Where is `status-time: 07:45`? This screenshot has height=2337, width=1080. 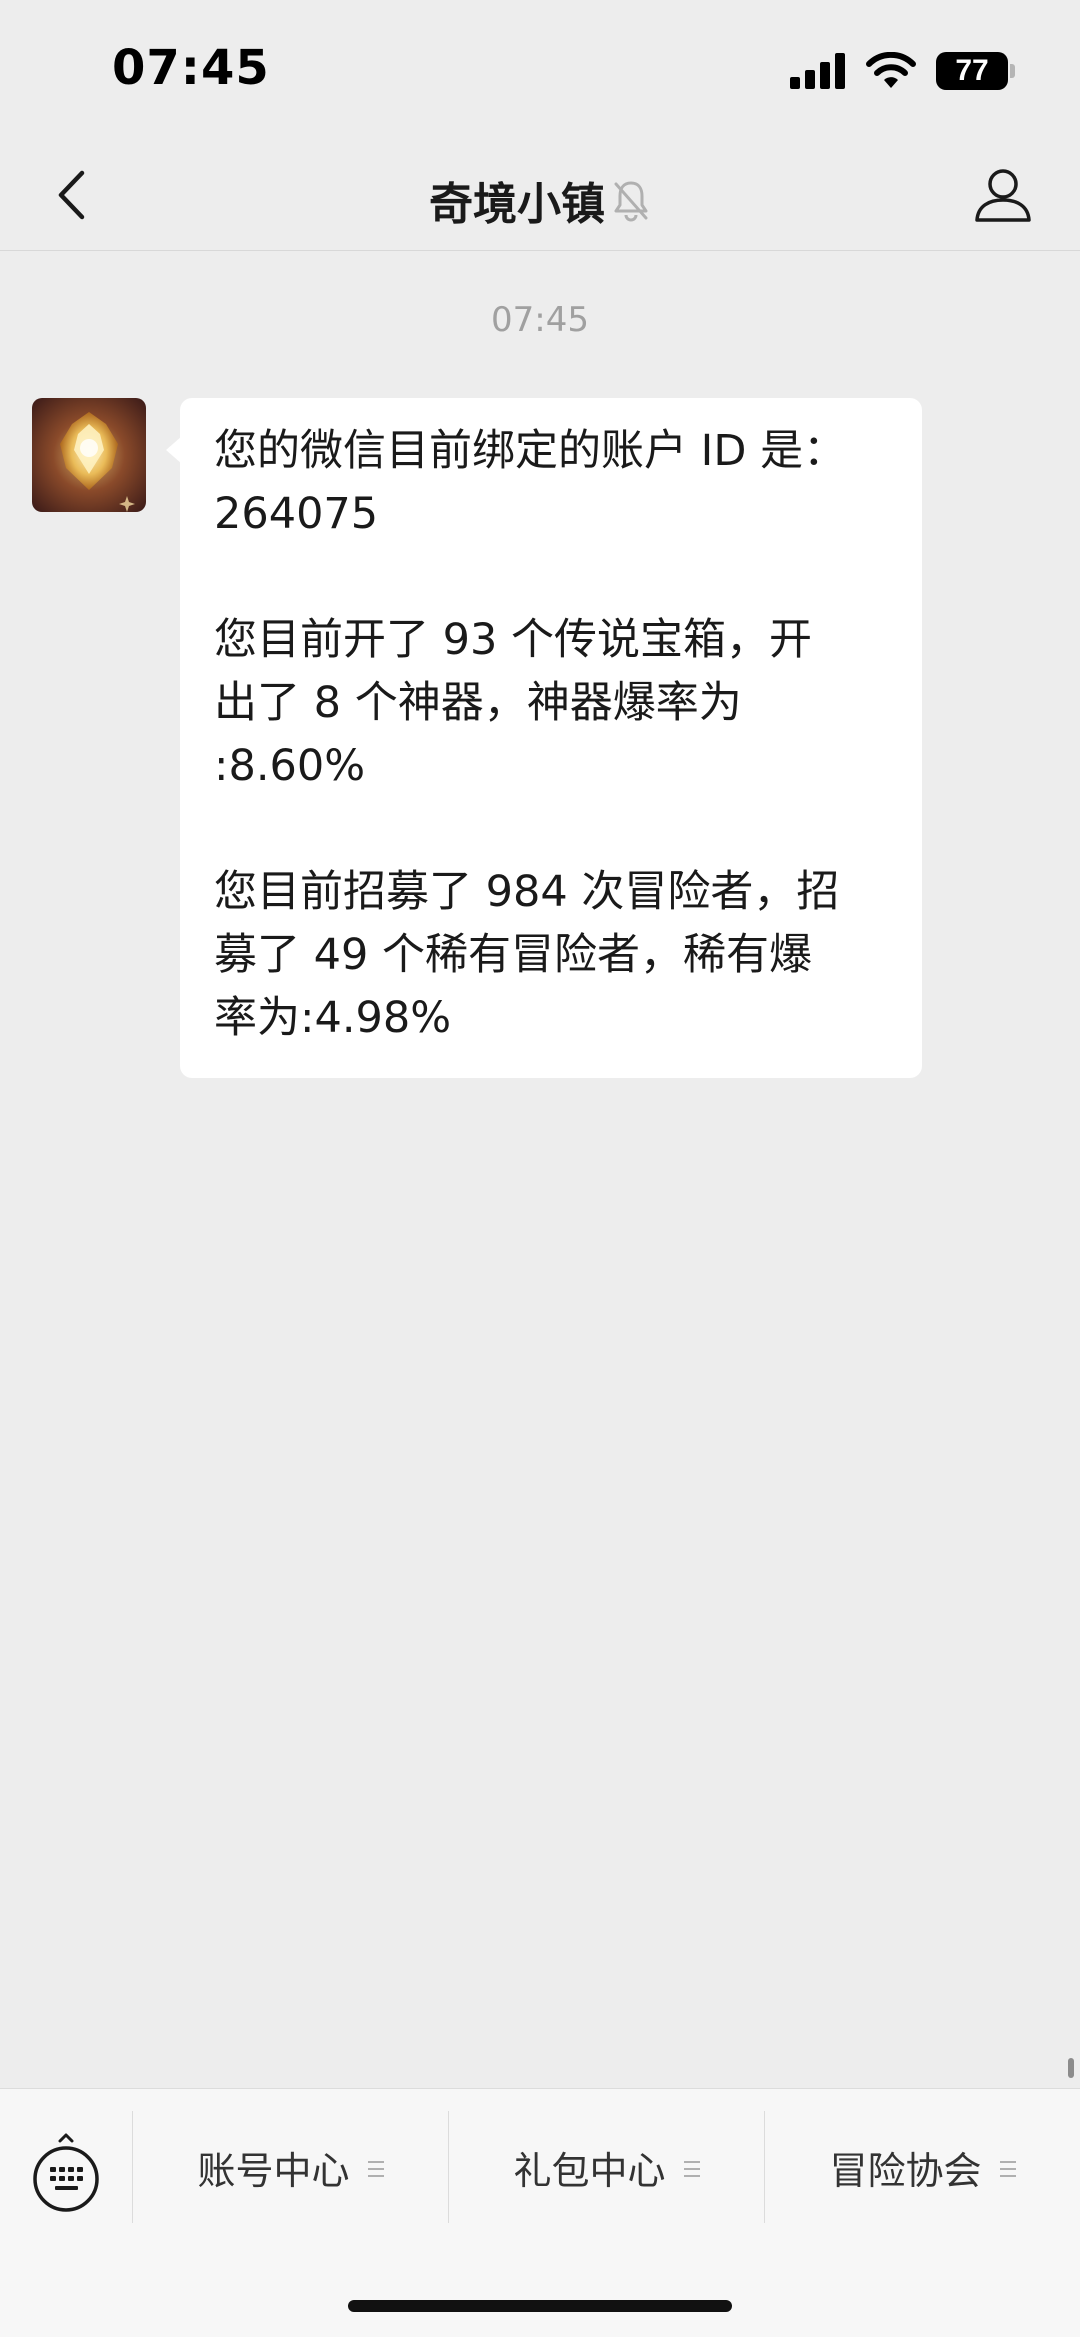
status-time: 07:45 is located at coordinates (191, 68).